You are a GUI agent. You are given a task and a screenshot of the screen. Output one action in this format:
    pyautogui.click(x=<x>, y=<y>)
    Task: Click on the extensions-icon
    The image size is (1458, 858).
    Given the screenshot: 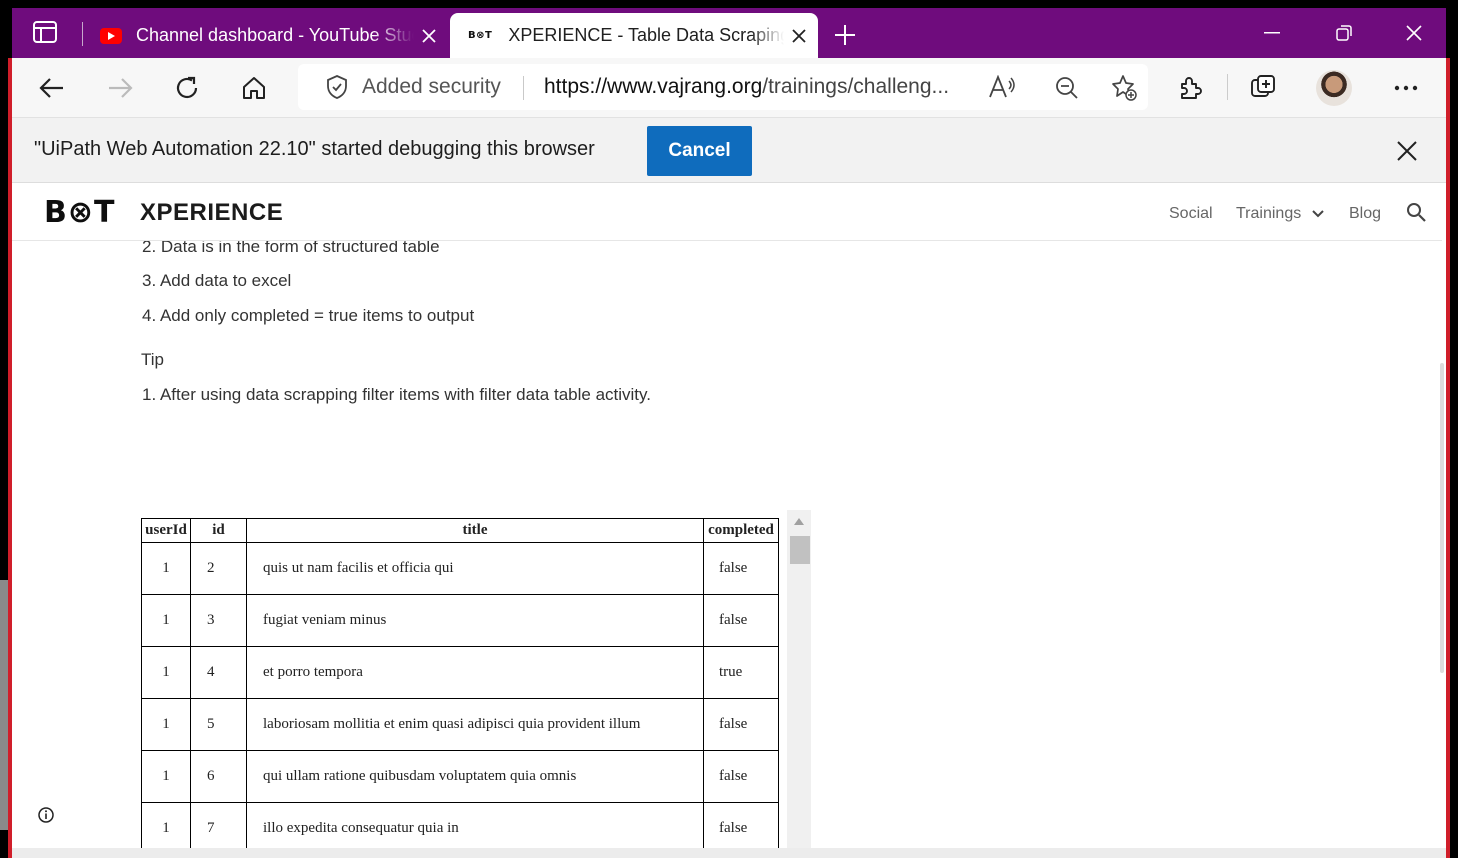 What is the action you would take?
    pyautogui.click(x=1190, y=88)
    